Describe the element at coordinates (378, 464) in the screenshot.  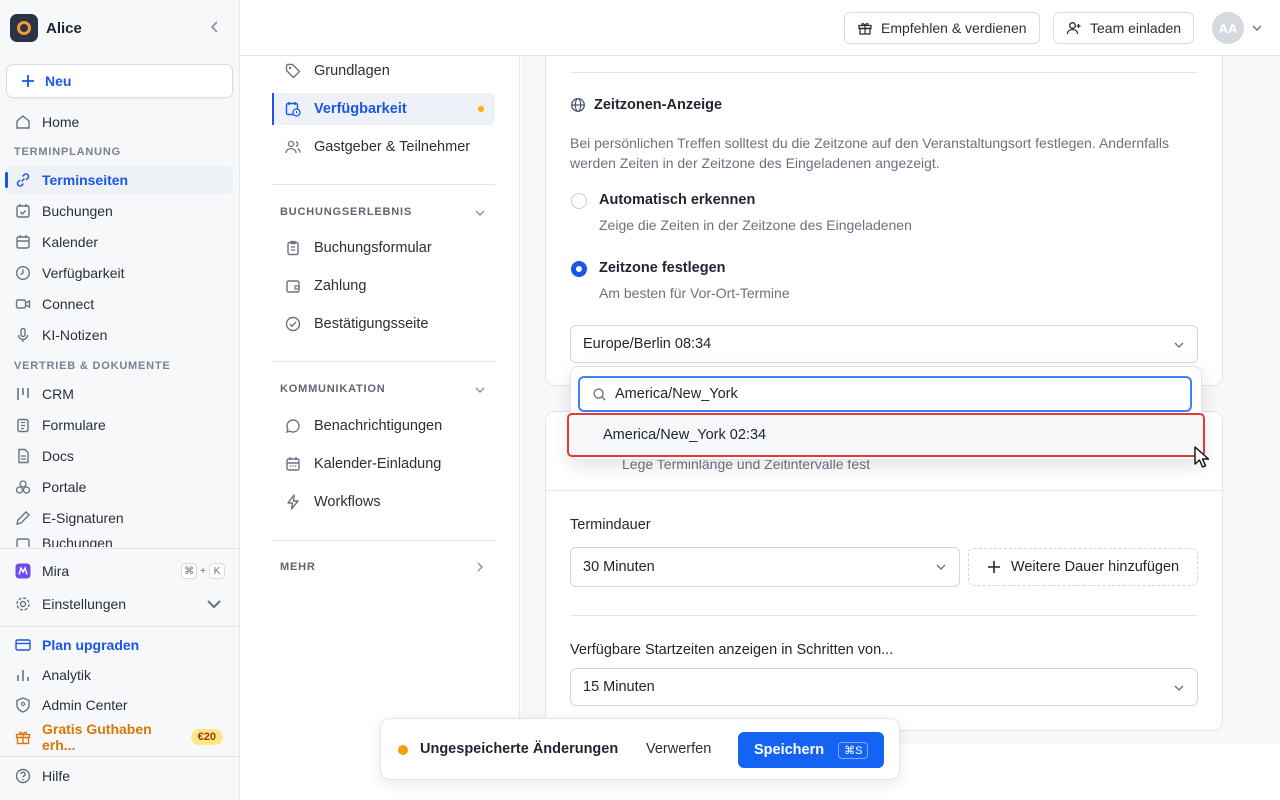
I see `nav-item-label: Kalender-Einladung` at that location.